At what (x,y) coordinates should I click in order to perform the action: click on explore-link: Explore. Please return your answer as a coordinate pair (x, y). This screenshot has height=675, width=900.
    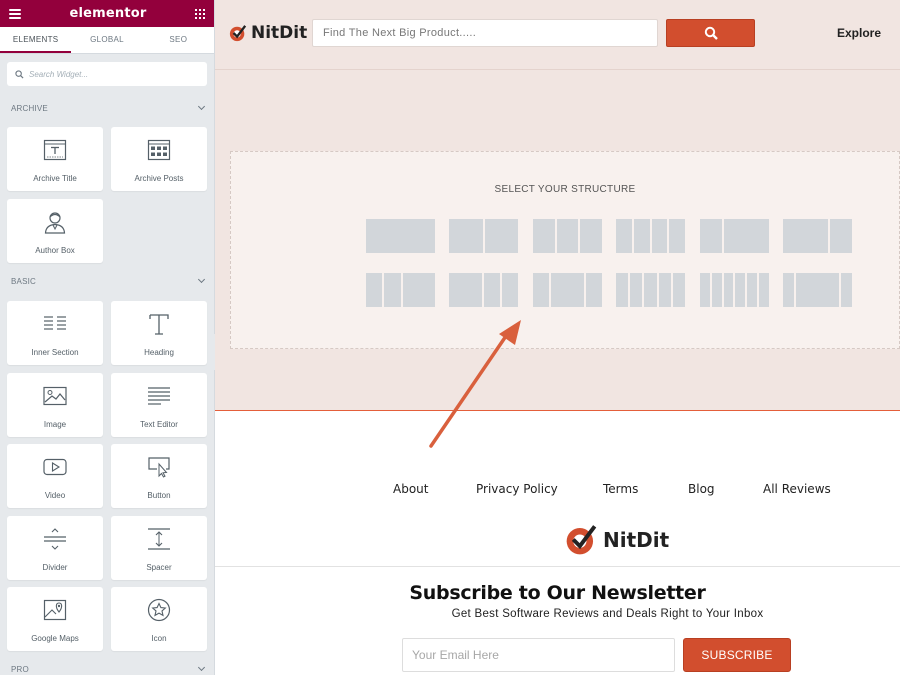
    Looking at the image, I should click on (859, 33).